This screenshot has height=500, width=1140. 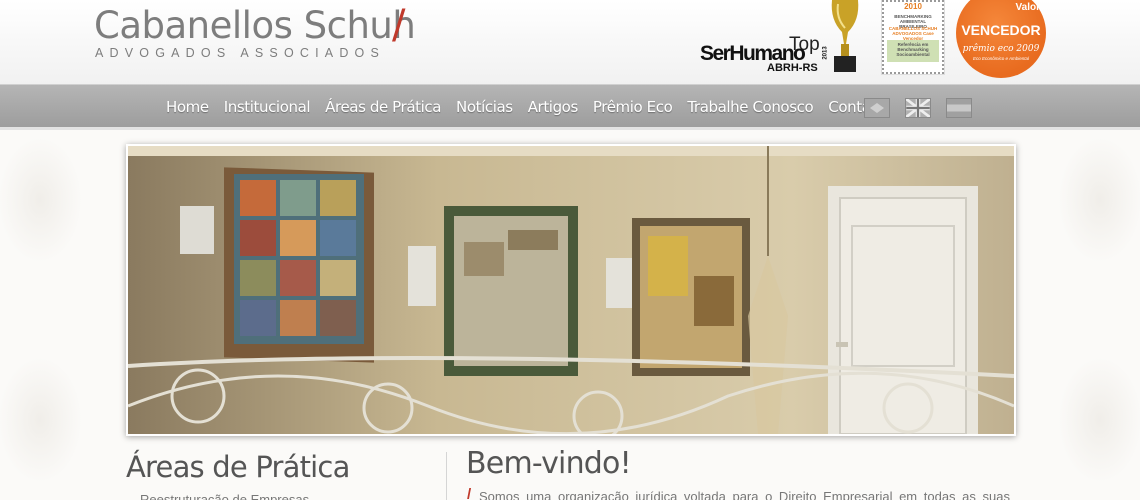 I want to click on top-ser-humano-award: Top SerHumano ABRH-RS 2013, so click(x=785, y=40).